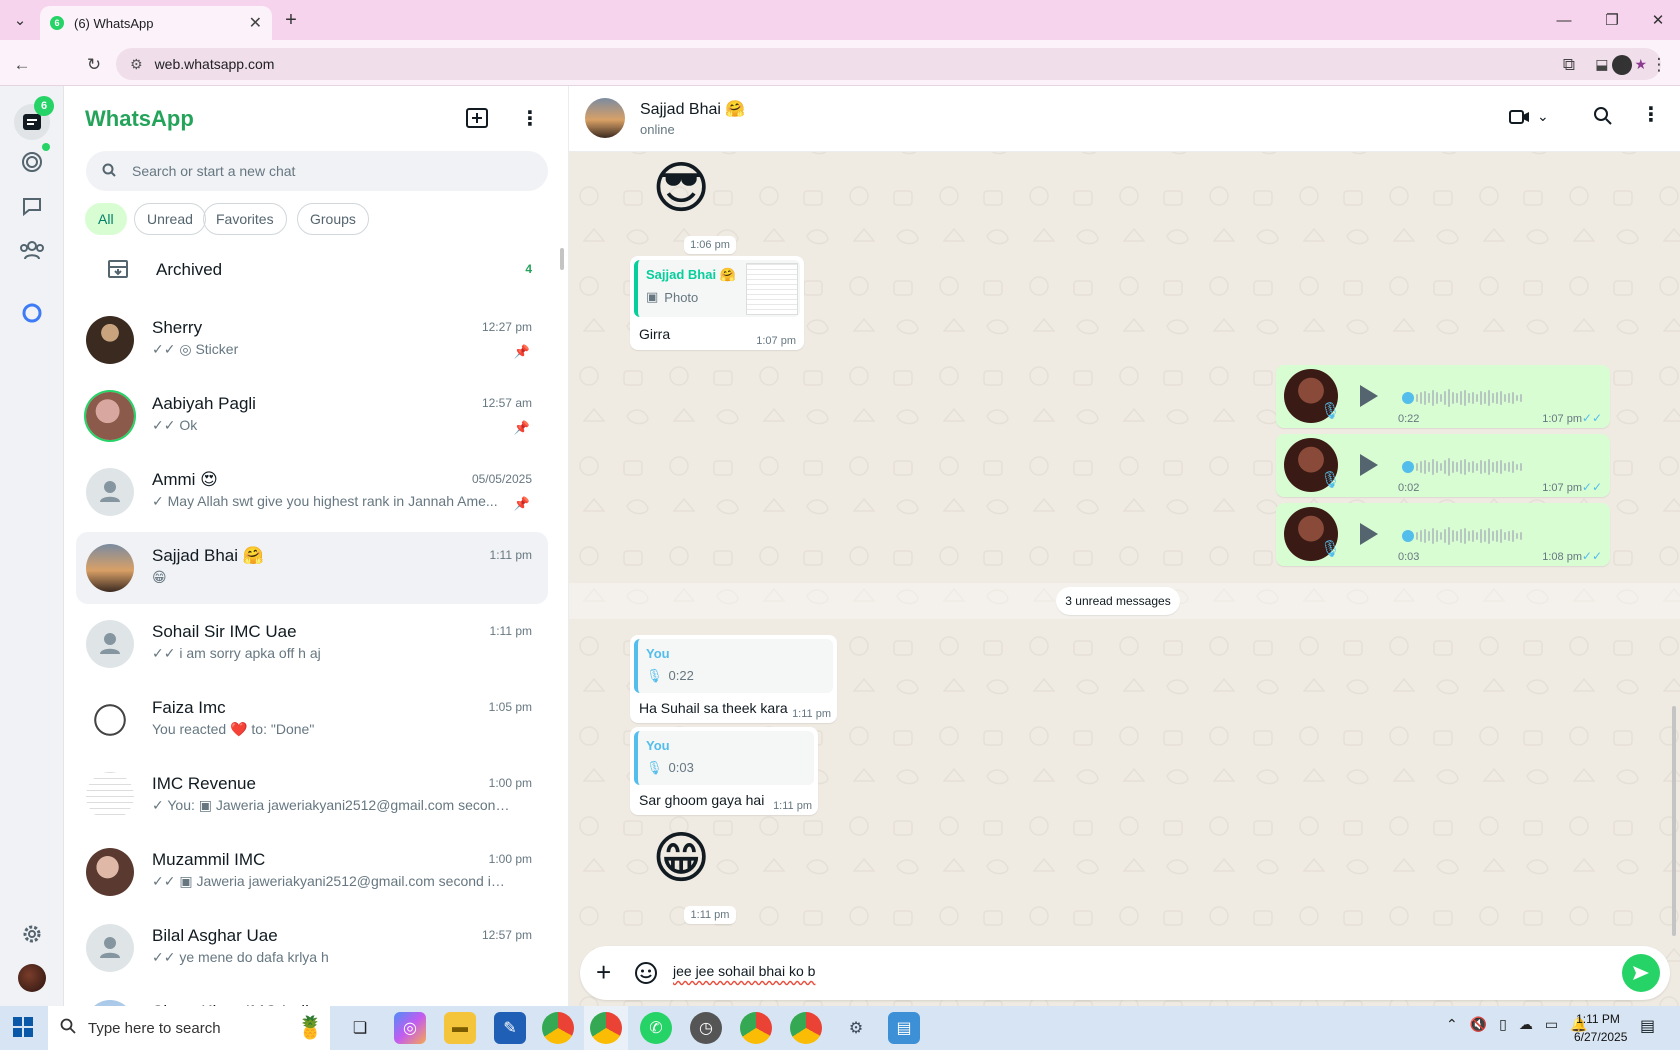  What do you see at coordinates (888, 64) in the screenshot?
I see `url-bar: ⚙ web.whatsapp.com ⬓ ★` at bounding box center [888, 64].